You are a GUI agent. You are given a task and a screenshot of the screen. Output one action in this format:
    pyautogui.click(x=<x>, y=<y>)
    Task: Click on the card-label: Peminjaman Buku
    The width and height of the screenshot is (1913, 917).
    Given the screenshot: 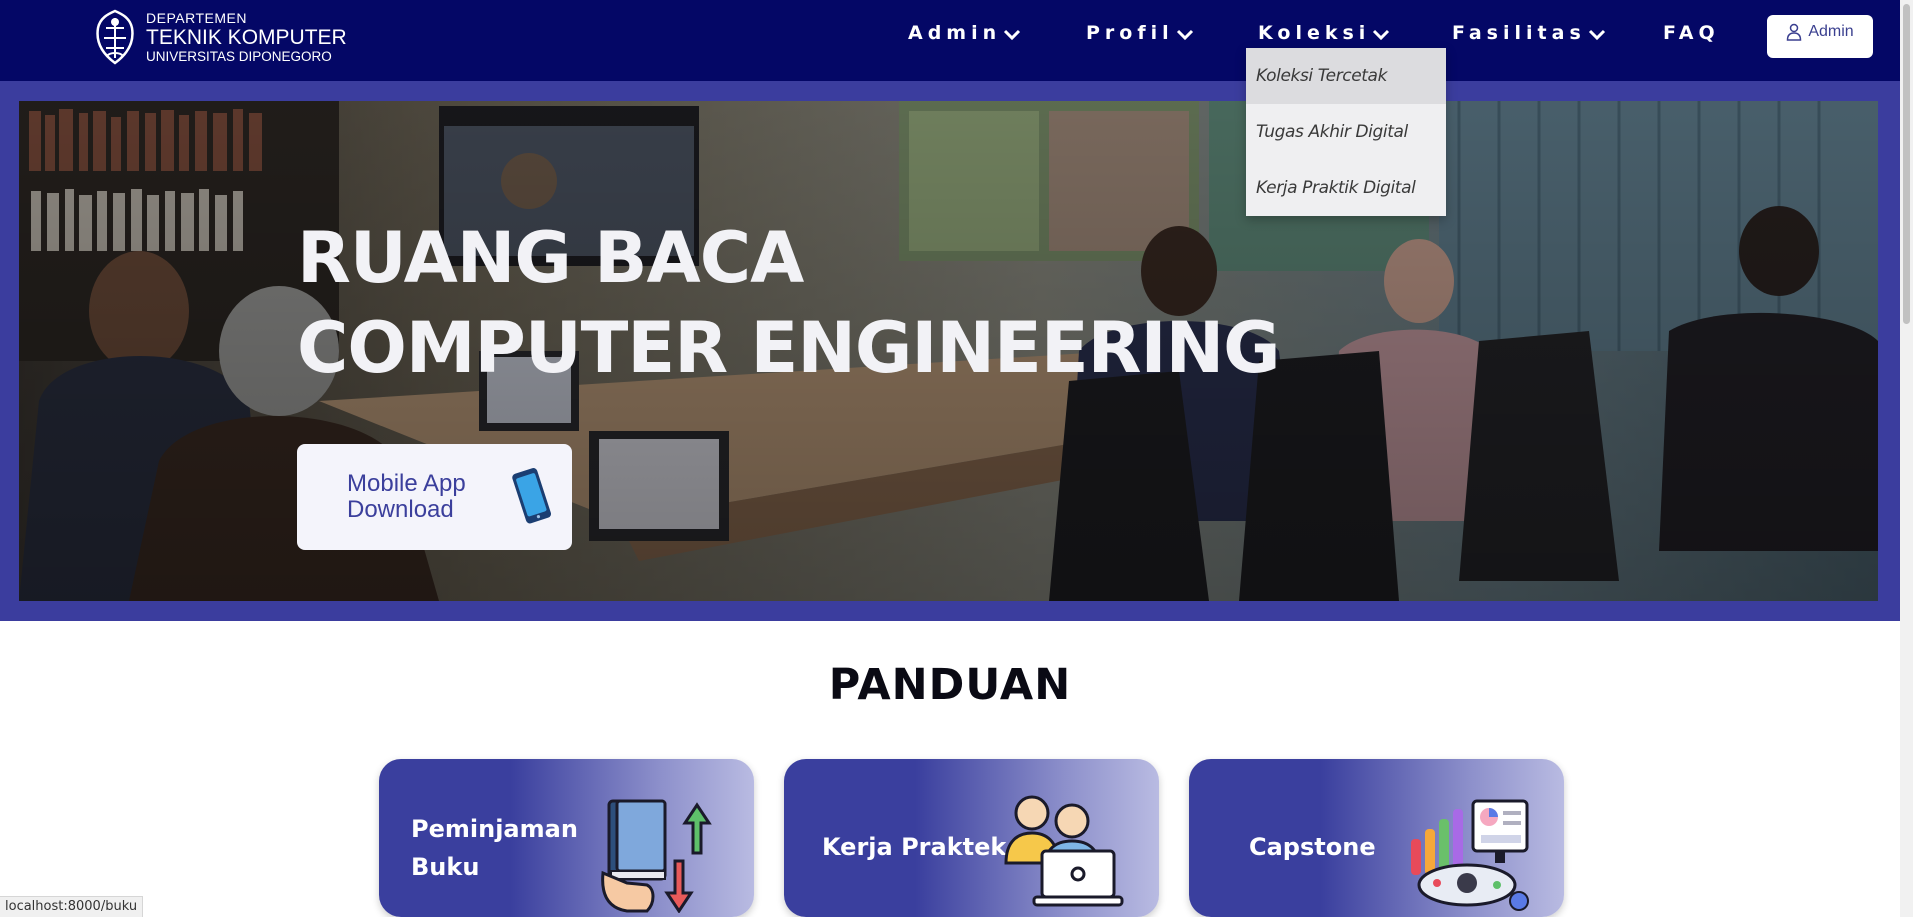 What is the action you would take?
    pyautogui.click(x=494, y=848)
    